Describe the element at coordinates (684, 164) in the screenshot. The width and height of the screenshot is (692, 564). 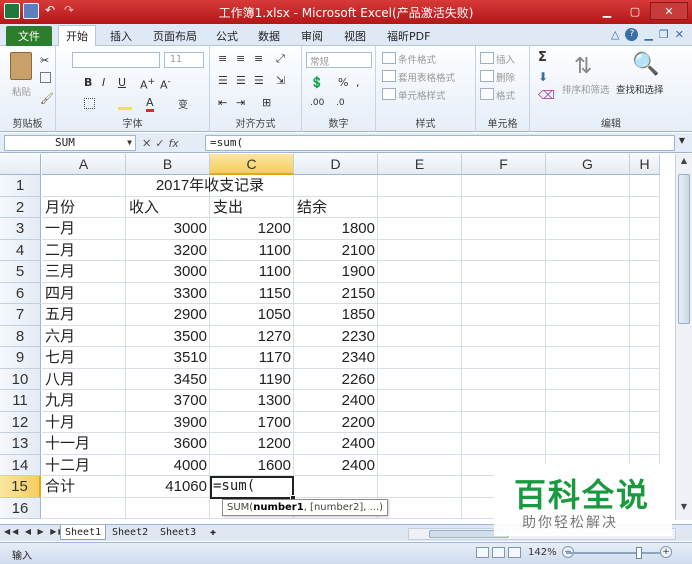
I see `scroll-up-icon: ▲` at that location.